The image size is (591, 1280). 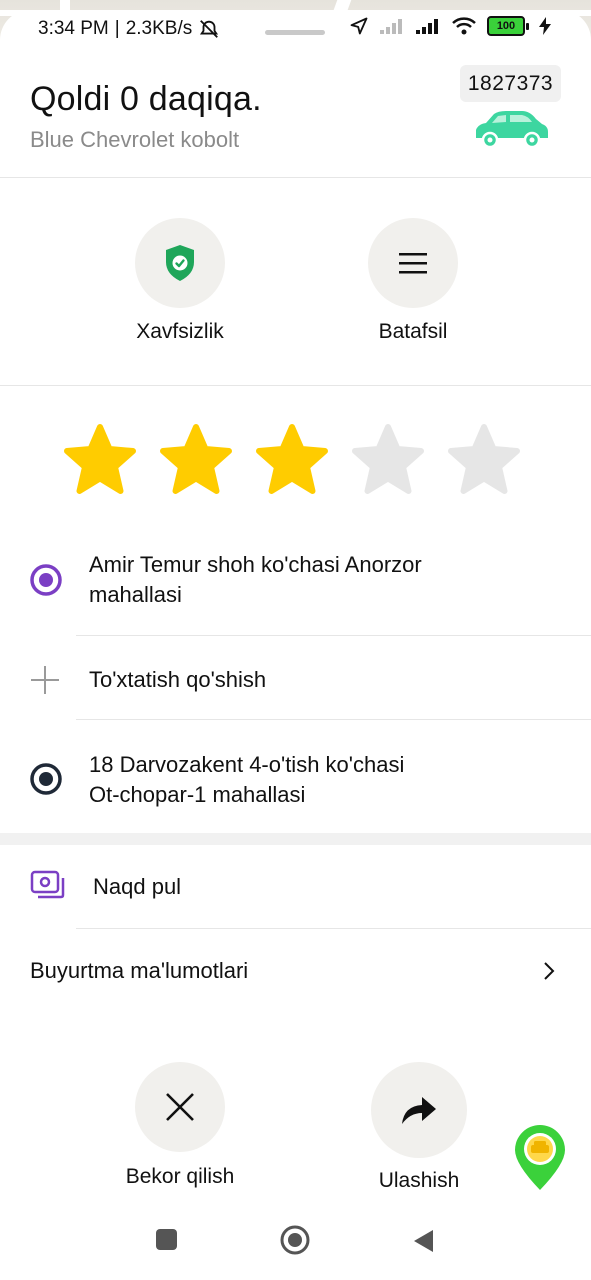 I want to click on cancel-button, so click(x=180, y=1107).